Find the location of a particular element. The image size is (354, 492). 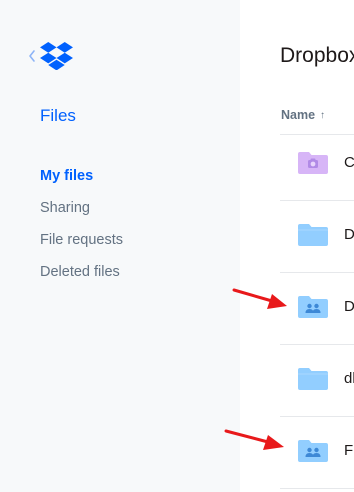

file-name: dl is located at coordinates (349, 378).